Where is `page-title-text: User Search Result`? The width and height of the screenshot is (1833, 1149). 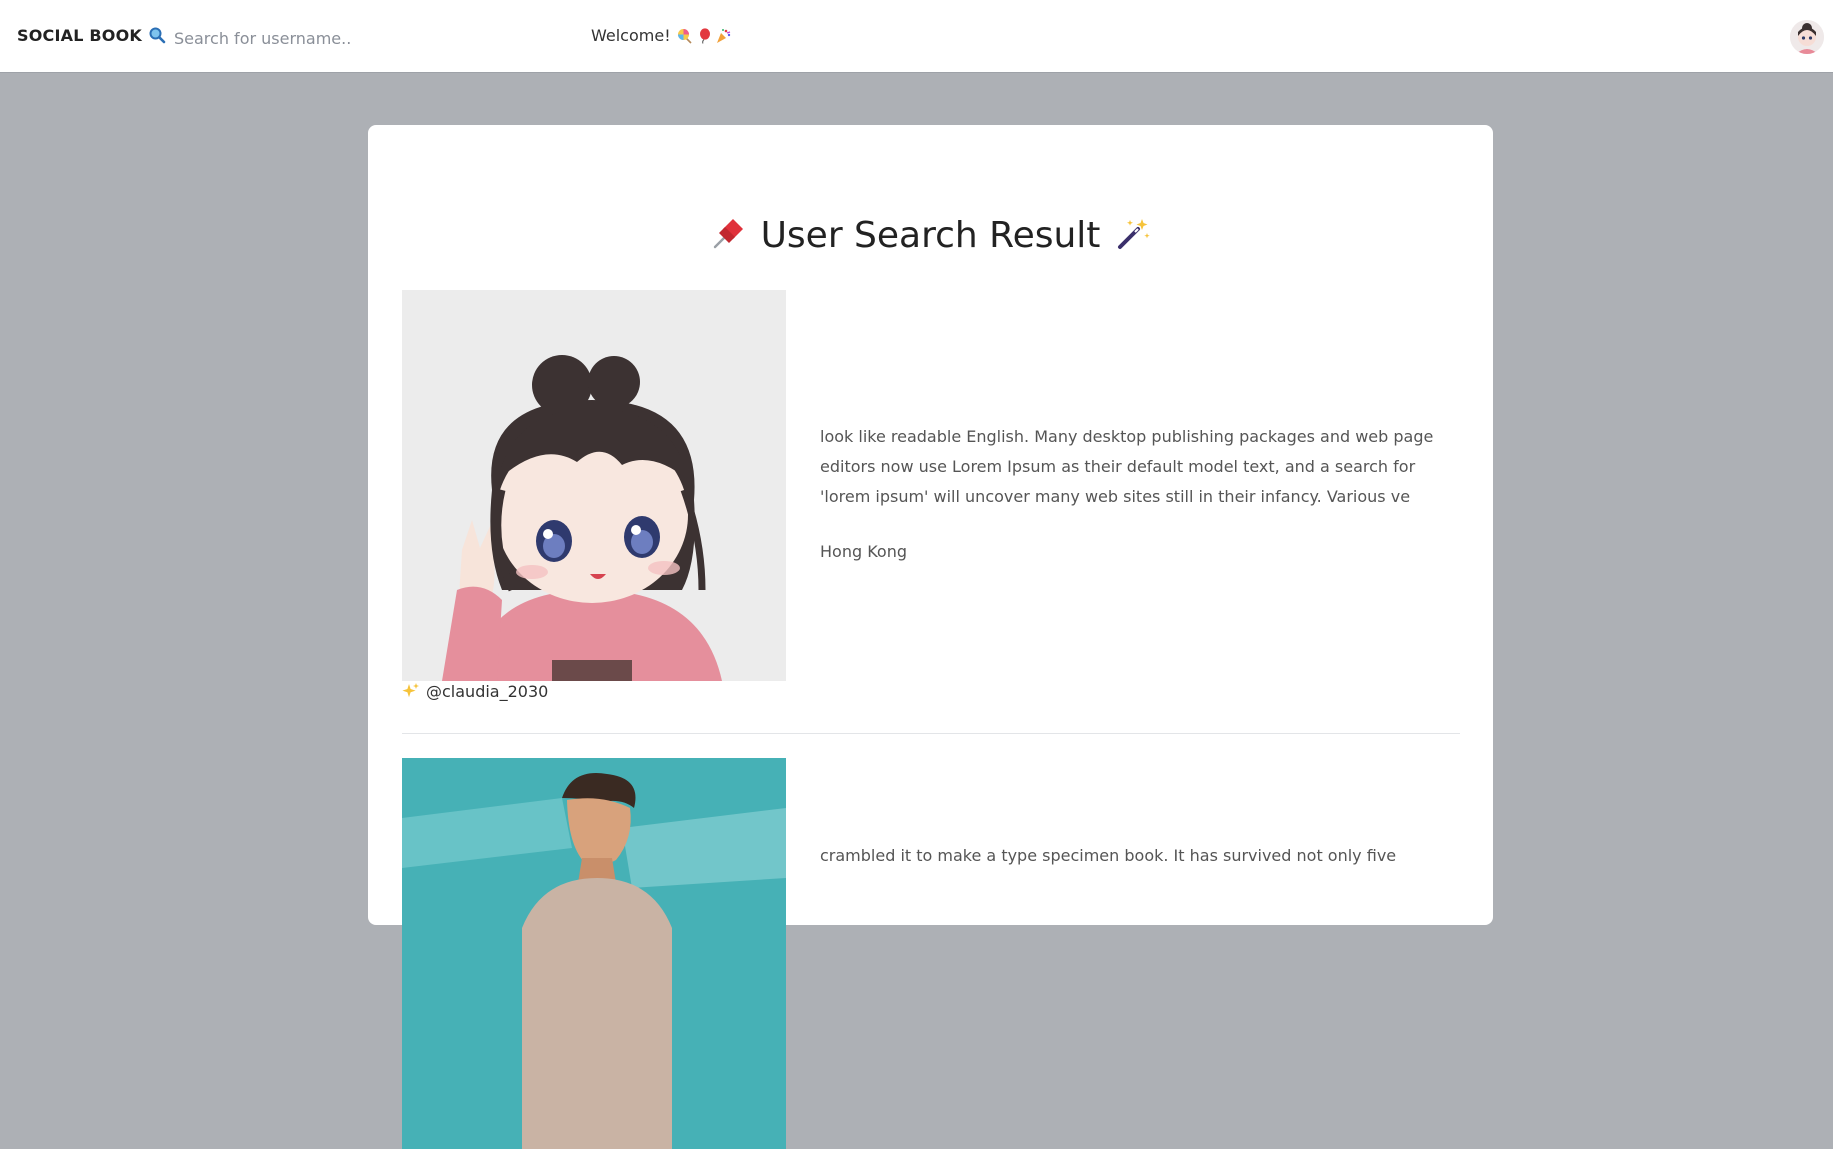 page-title-text: User Search Result is located at coordinates (930, 235).